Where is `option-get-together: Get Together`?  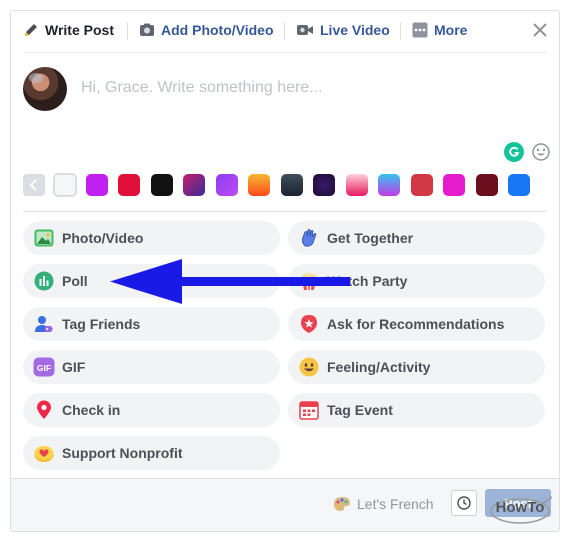
option-get-together: Get Together is located at coordinates (416, 238).